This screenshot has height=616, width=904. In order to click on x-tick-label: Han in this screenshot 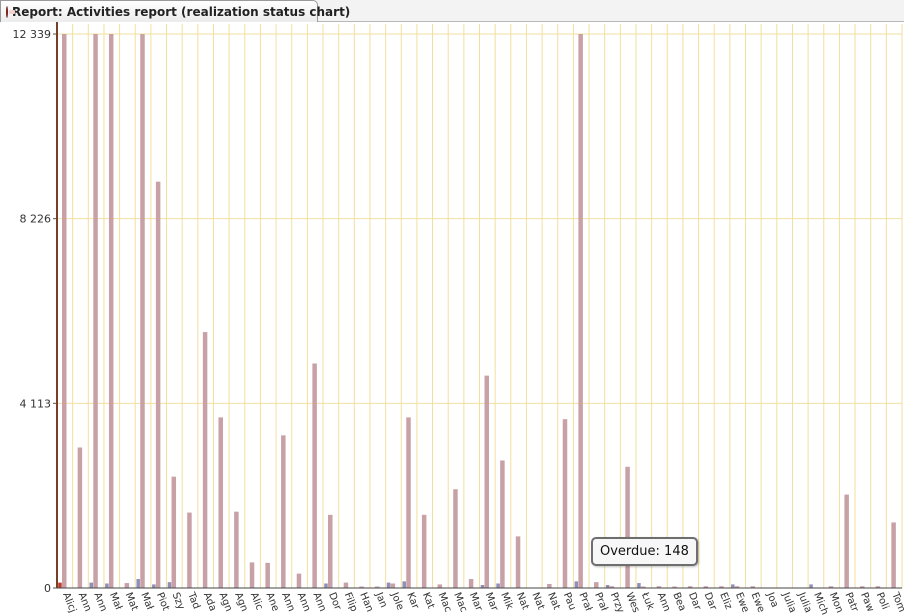, I will do `click(366, 602)`.